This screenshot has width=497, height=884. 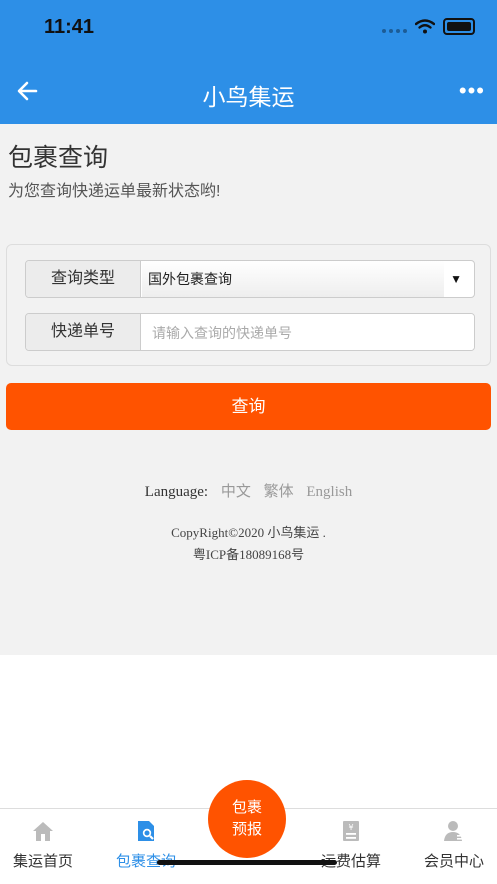 What do you see at coordinates (248, 305) in the screenshot?
I see `query-form: 查询类型 国外包裹查询 ▼ 快递单号` at bounding box center [248, 305].